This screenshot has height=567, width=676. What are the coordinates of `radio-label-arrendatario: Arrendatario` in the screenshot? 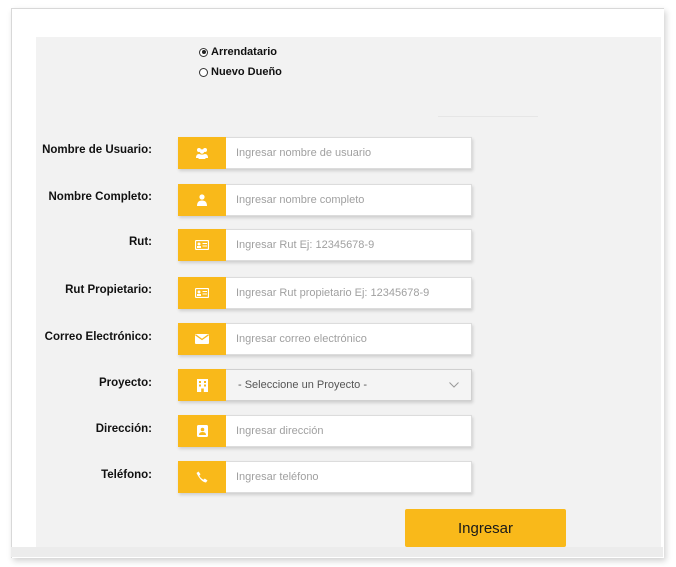 It's located at (244, 52).